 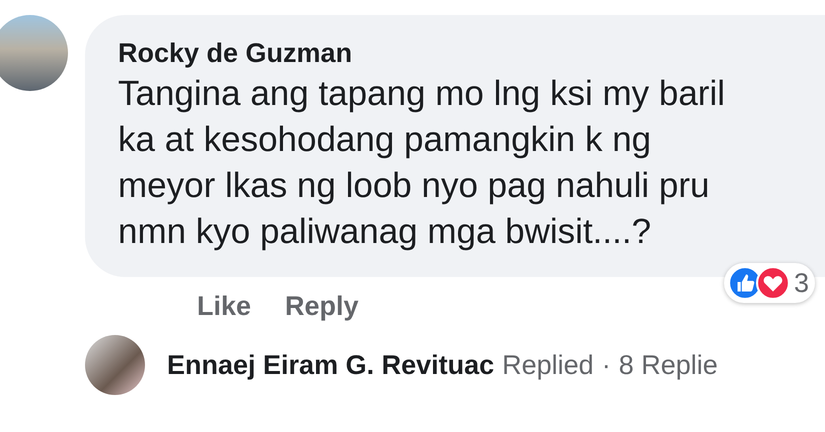 What do you see at coordinates (322, 306) in the screenshot?
I see `action-link: Reply` at bounding box center [322, 306].